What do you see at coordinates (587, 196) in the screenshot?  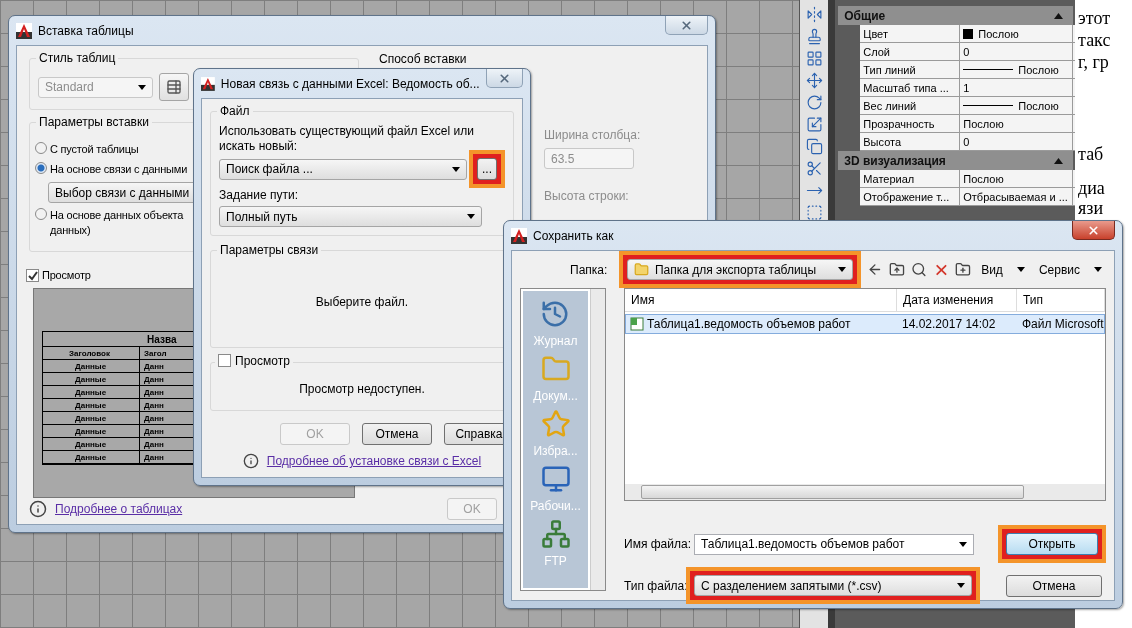 I see `field-label: Высота строки:` at bounding box center [587, 196].